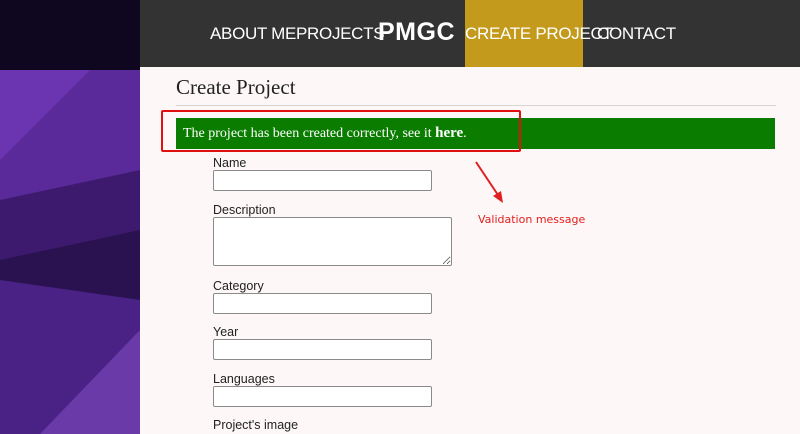 The image size is (800, 434). What do you see at coordinates (489, 182) in the screenshot?
I see `annotation-arrow-icon` at bounding box center [489, 182].